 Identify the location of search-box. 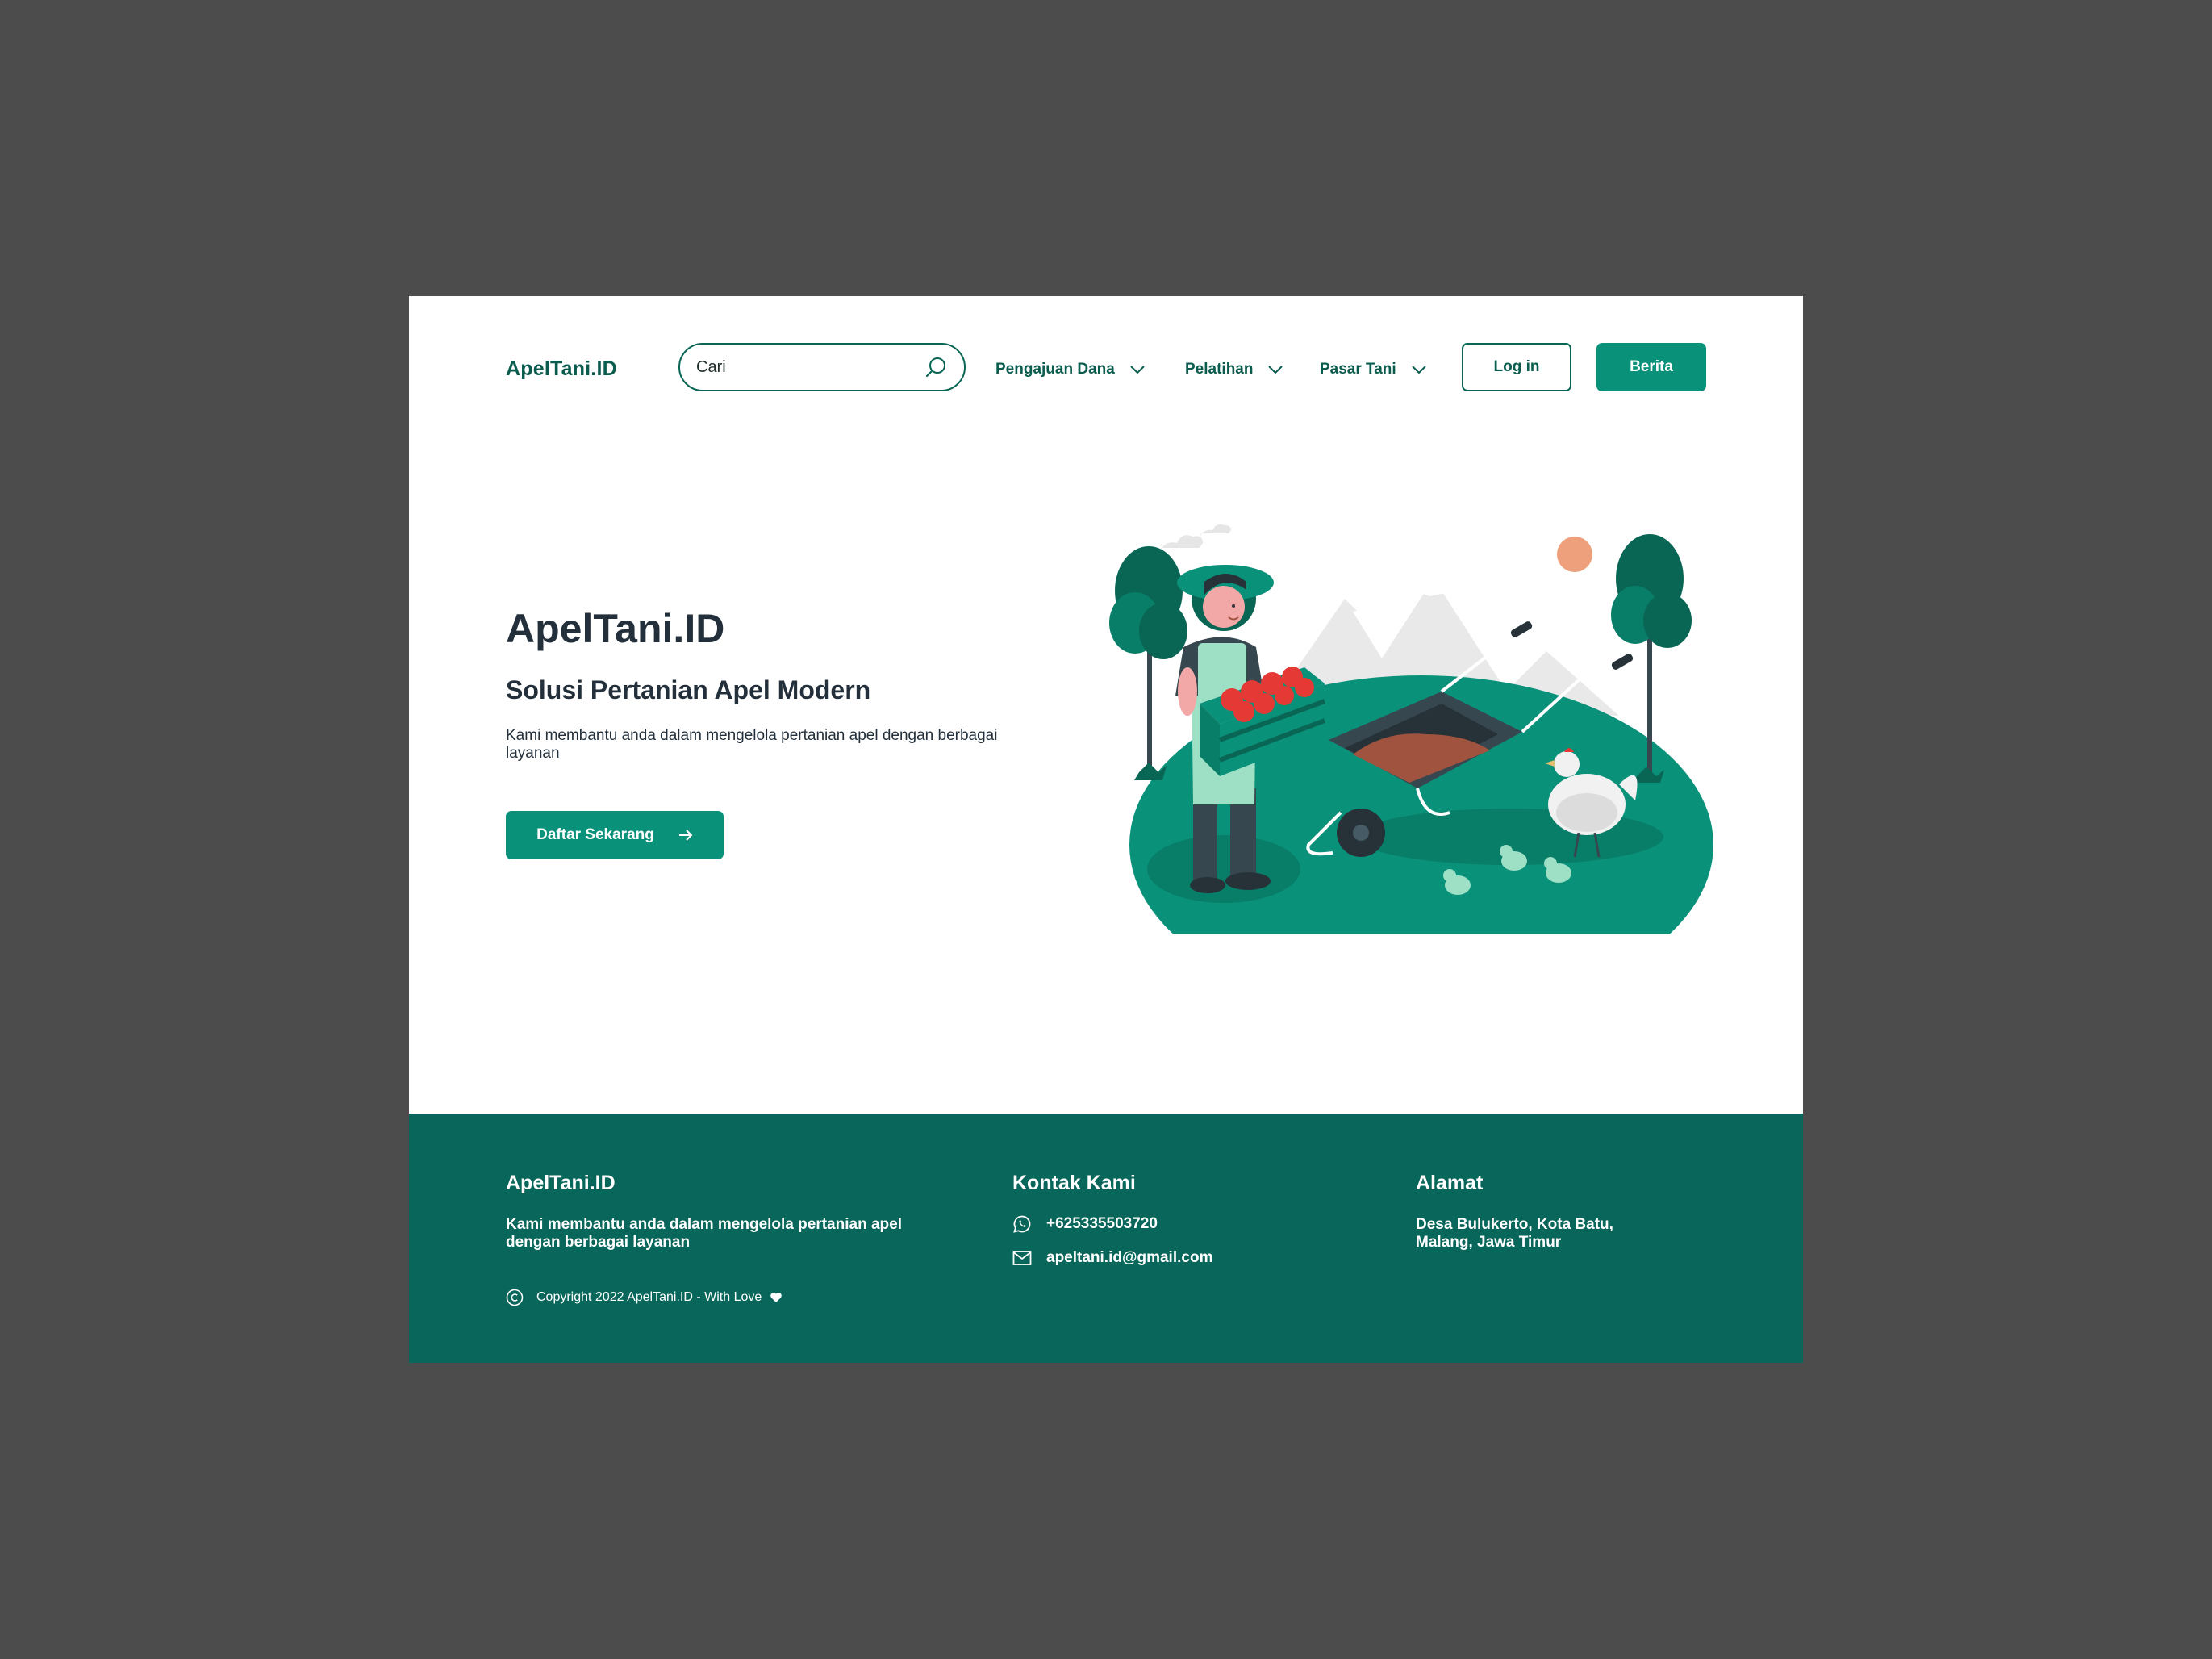
(822, 367).